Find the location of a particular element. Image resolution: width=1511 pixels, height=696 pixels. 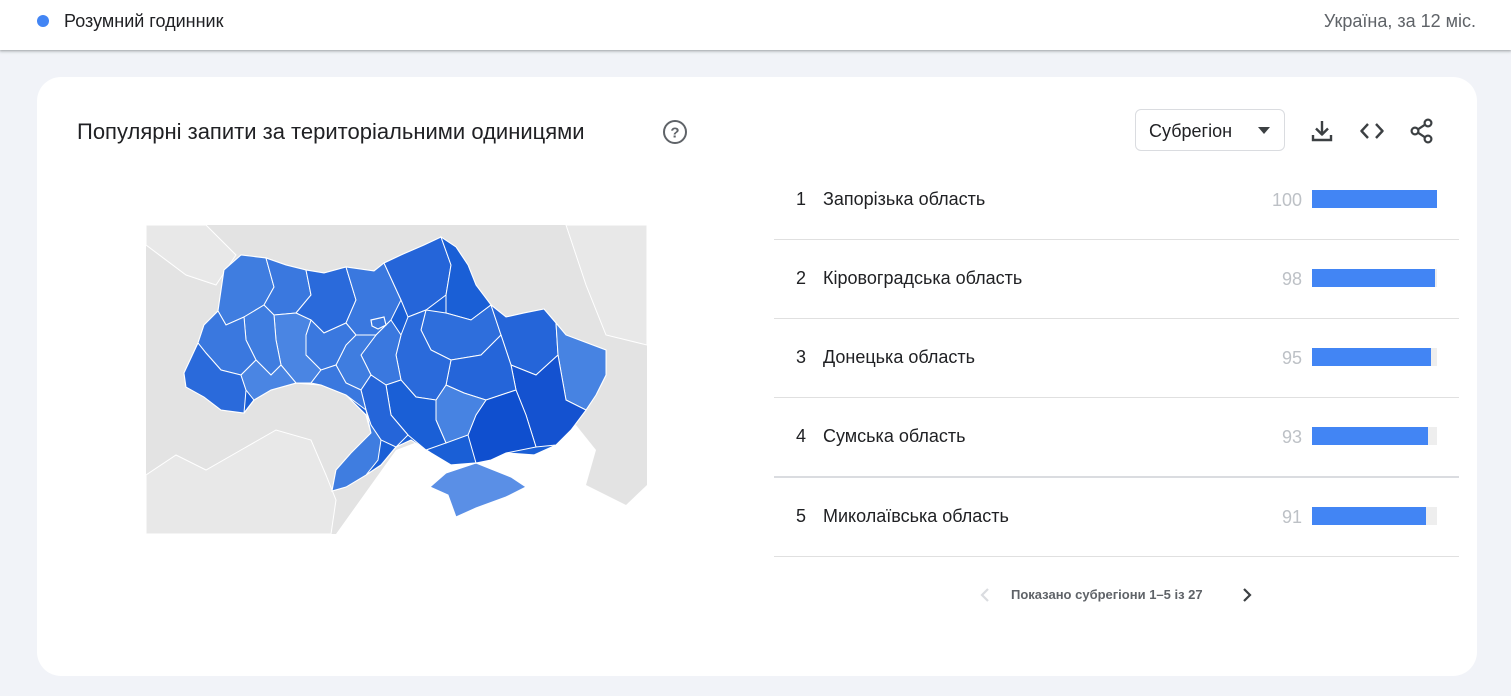

region-value: 100 is located at coordinates (1286, 200).